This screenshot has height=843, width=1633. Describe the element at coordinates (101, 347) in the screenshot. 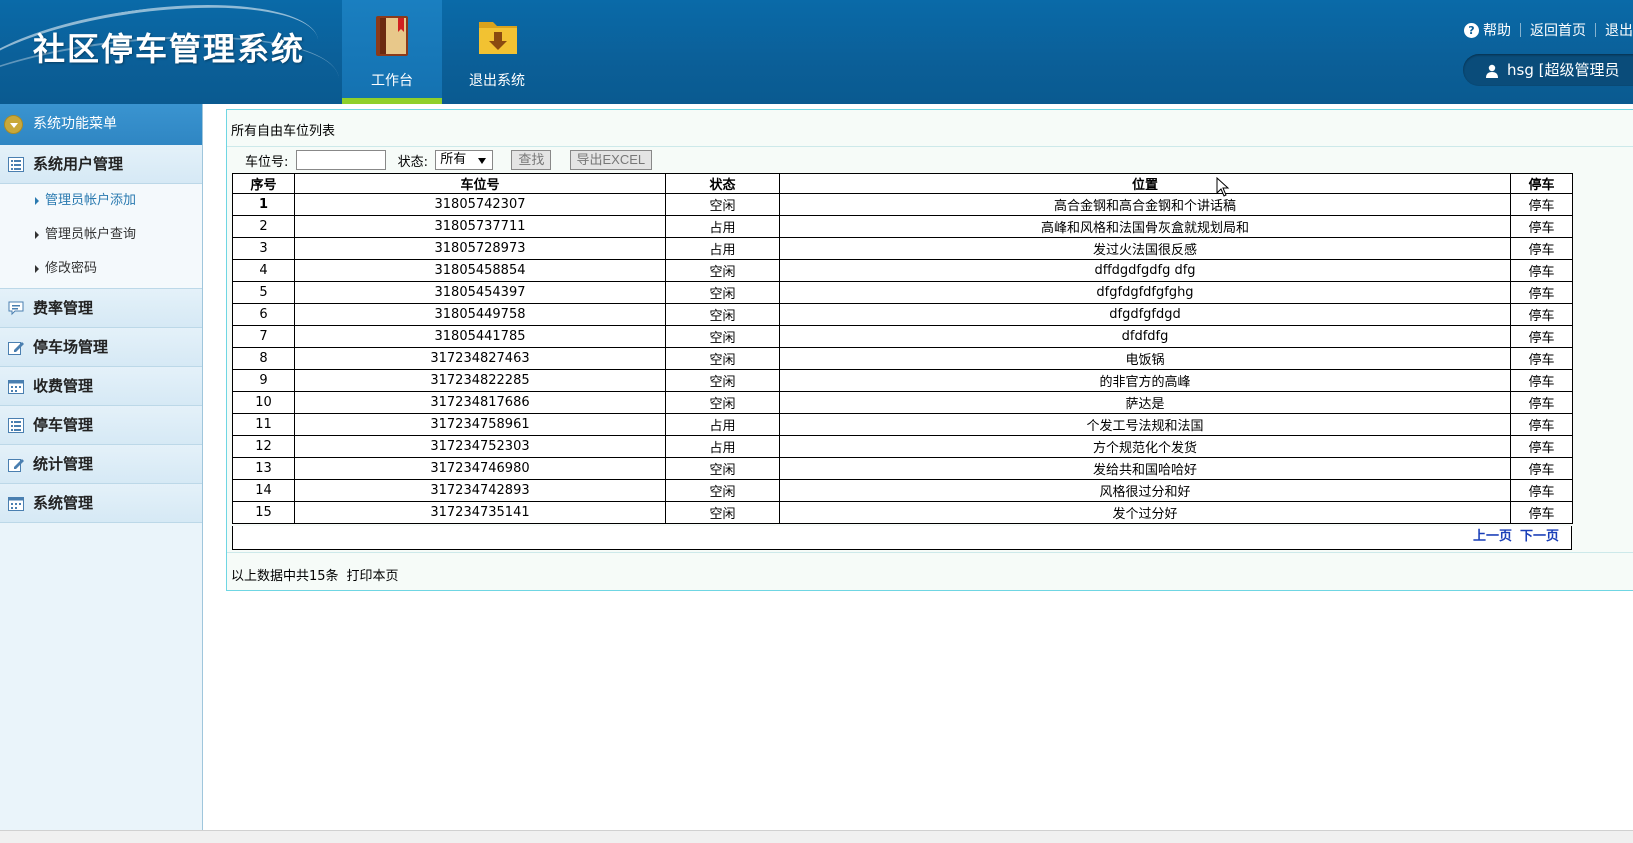

I see `sidebar-group-parking-lots: 停车场管理` at that location.